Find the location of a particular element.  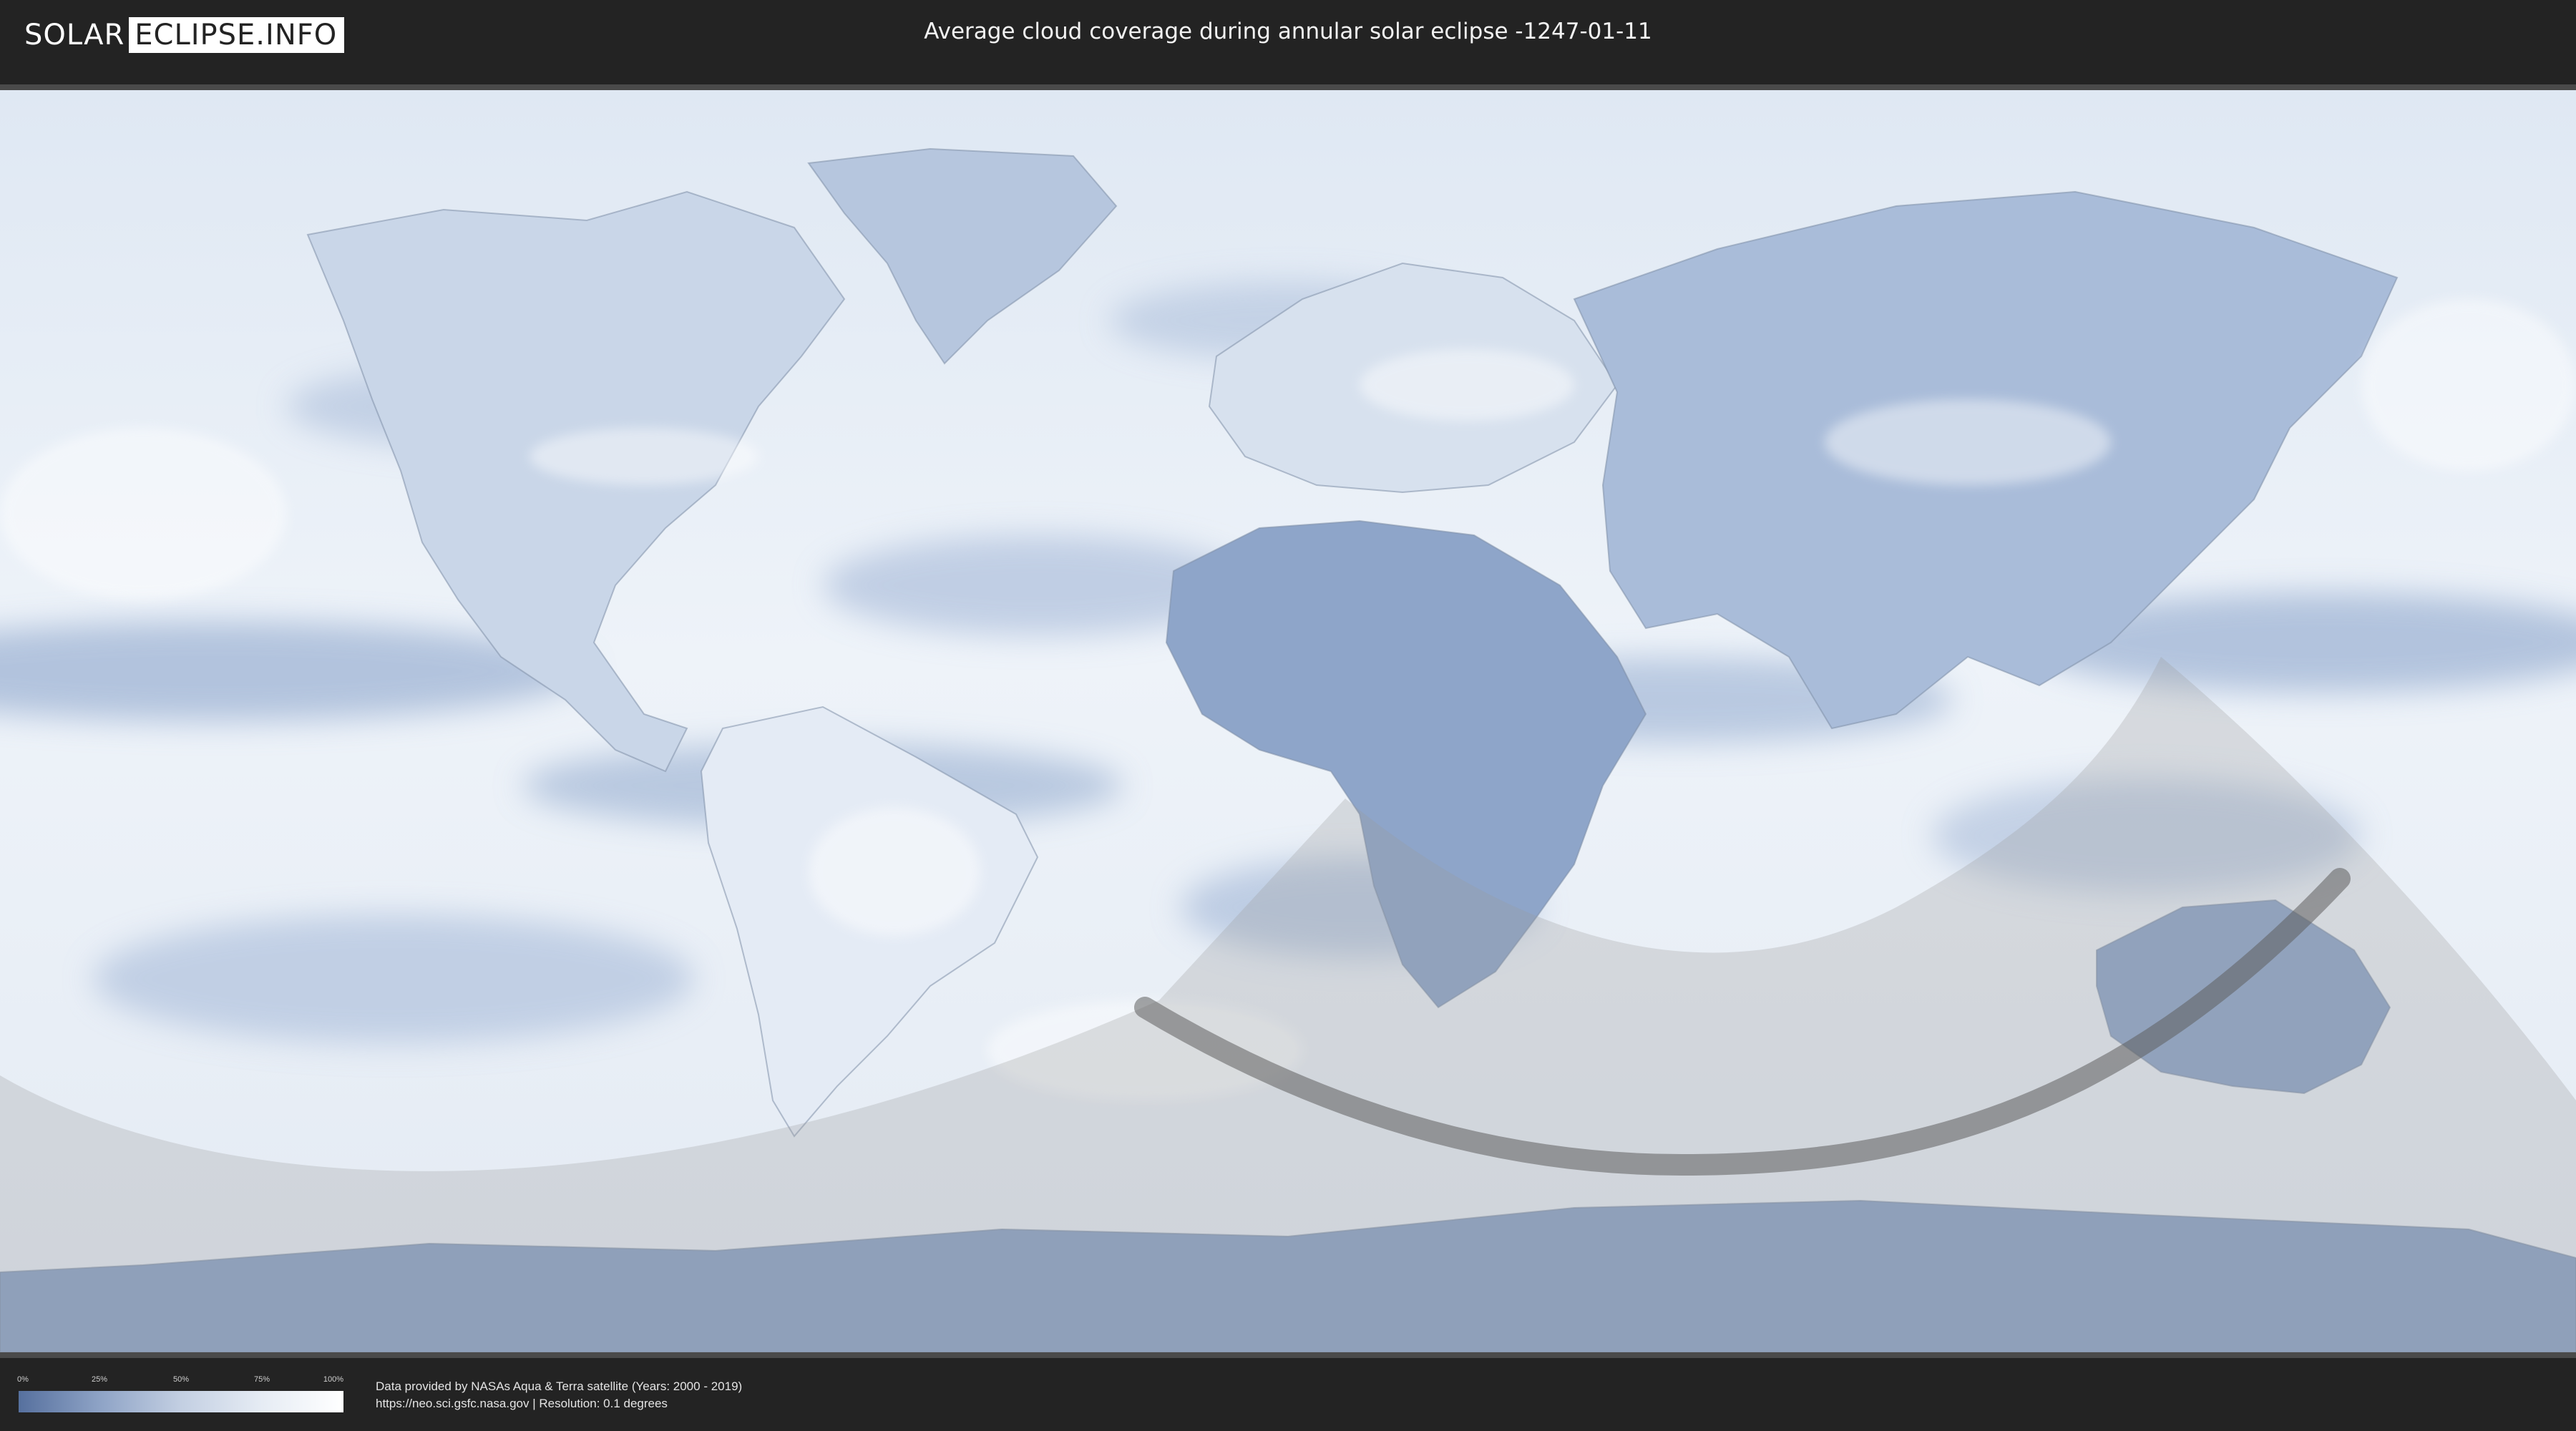

legend-tick-labels: 0% 25% 50% 75% 100% is located at coordinates (180, 1380).